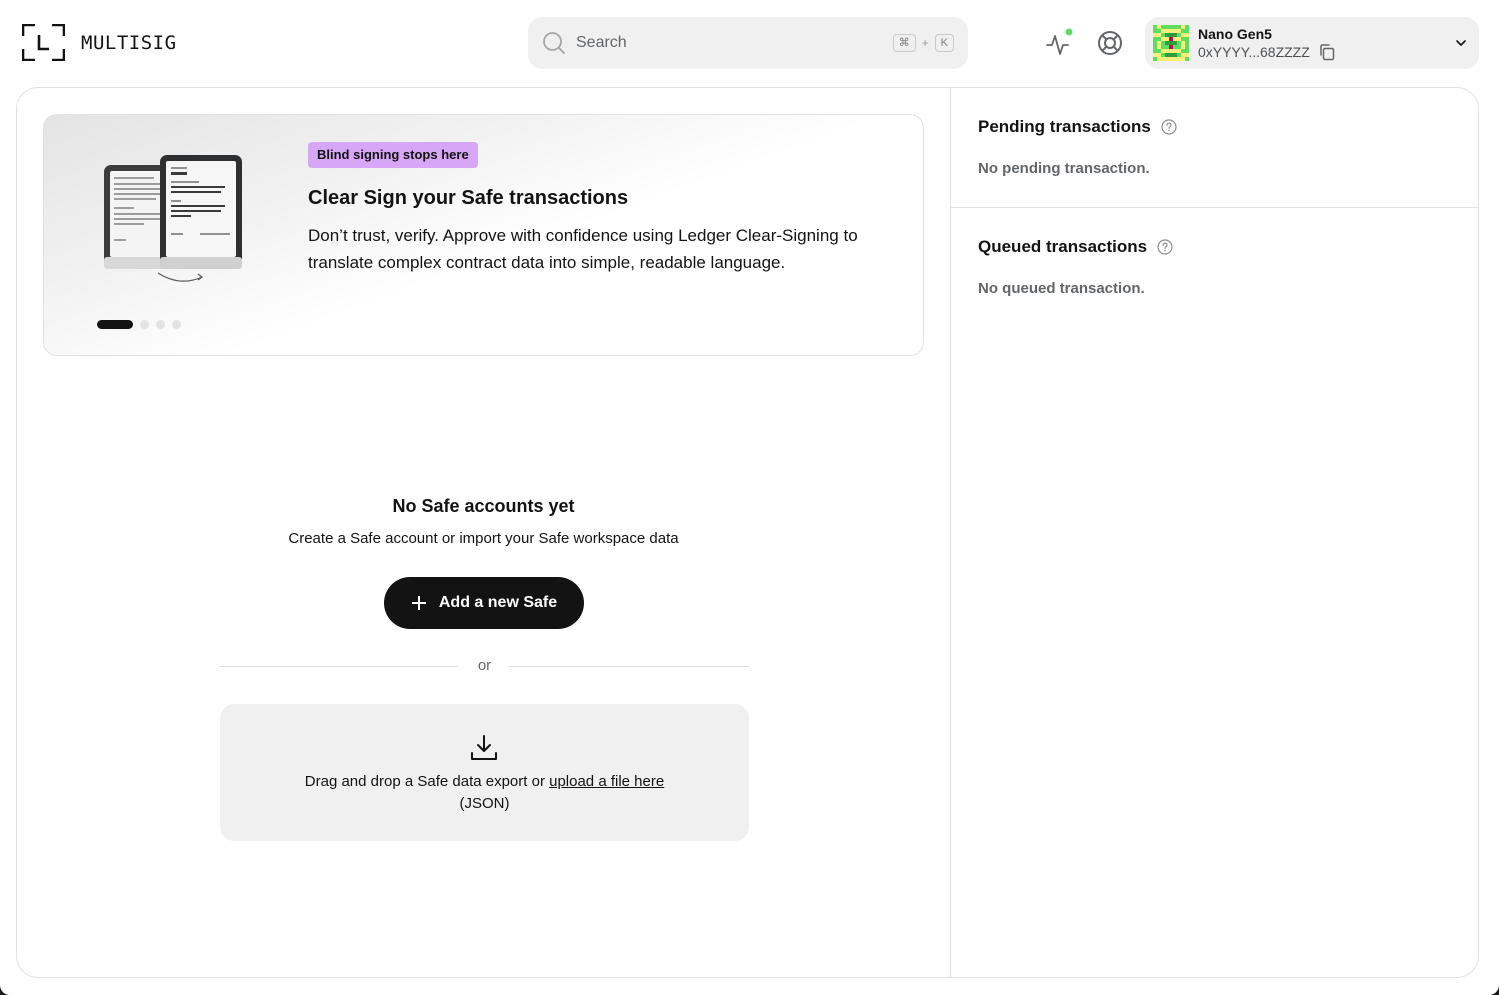  I want to click on plus-icon, so click(418, 603).